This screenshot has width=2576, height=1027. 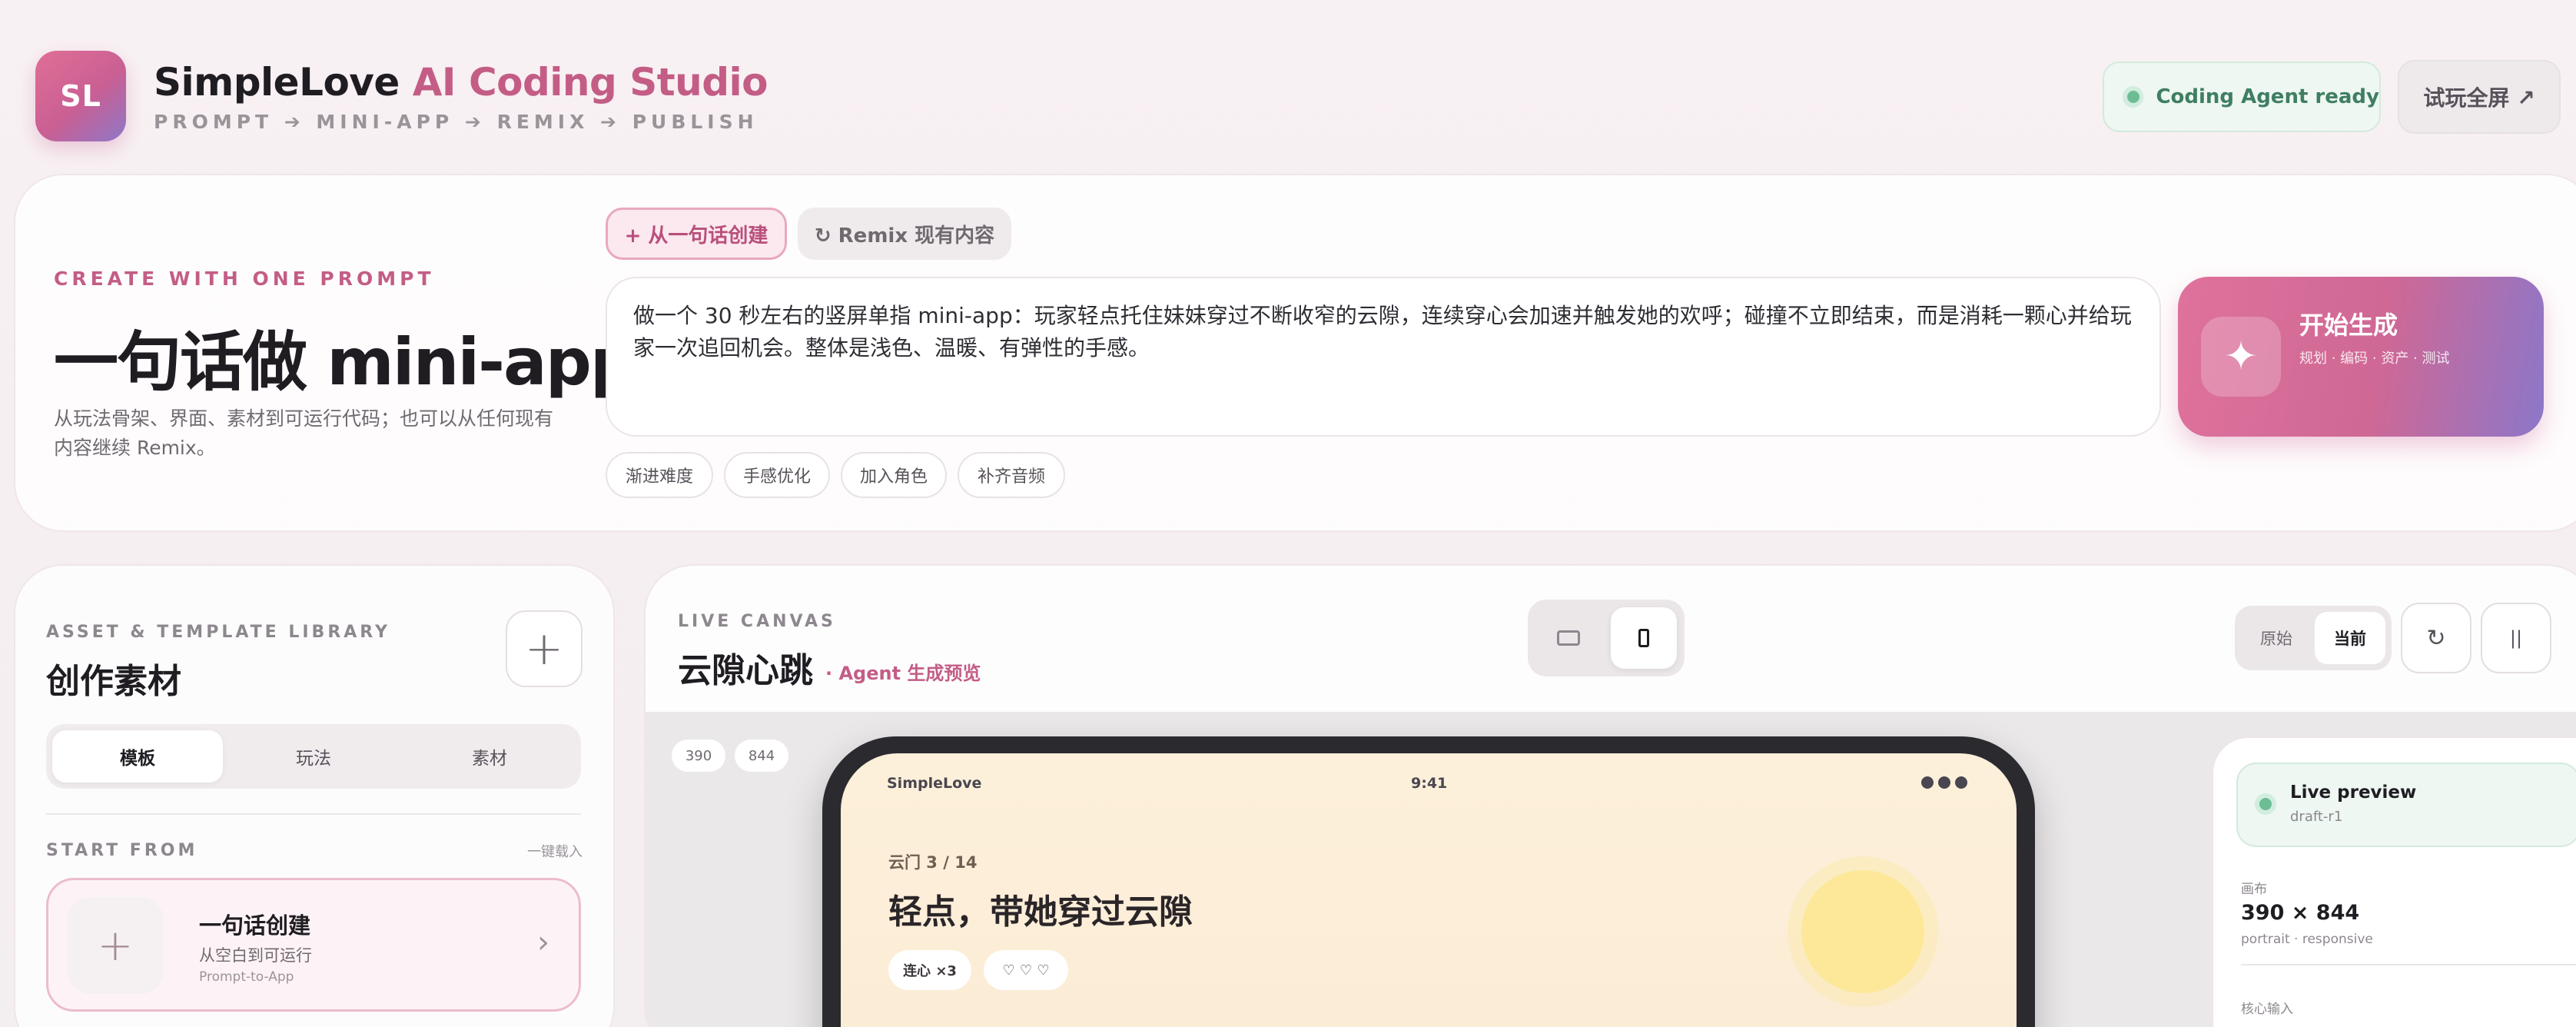 I want to click on tab-gameplay: 玩法, so click(x=313, y=757).